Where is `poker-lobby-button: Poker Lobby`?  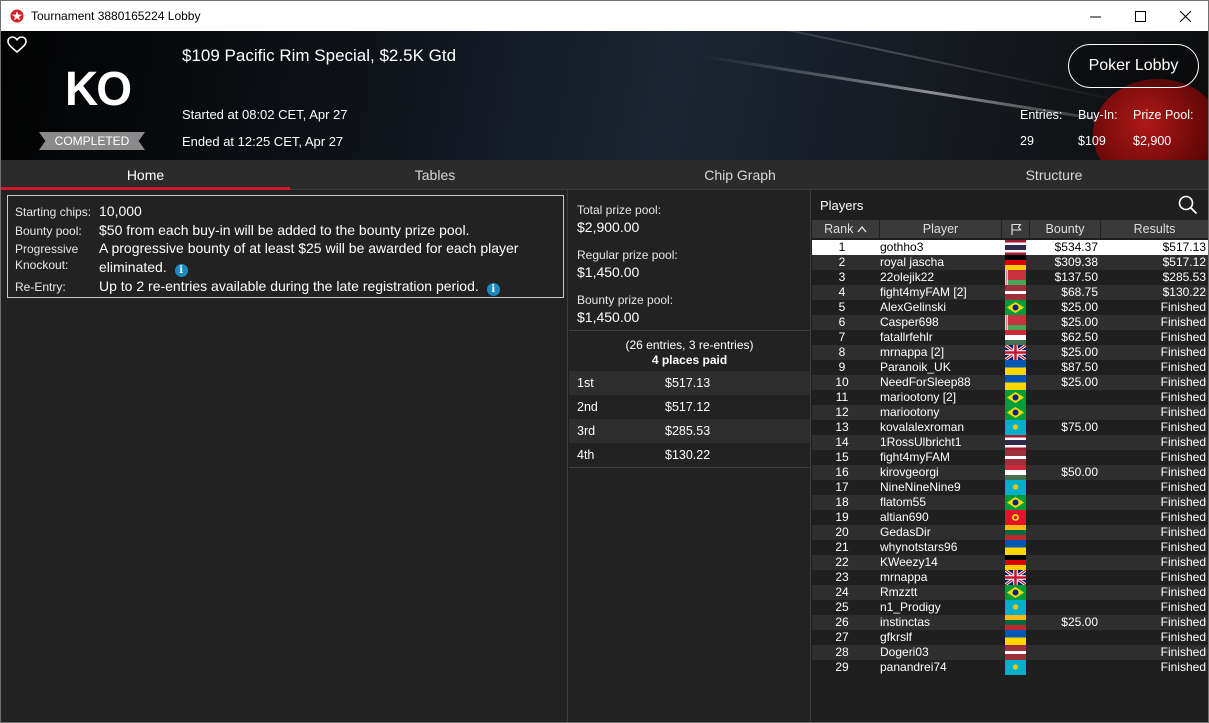
poker-lobby-button: Poker Lobby is located at coordinates (1133, 66).